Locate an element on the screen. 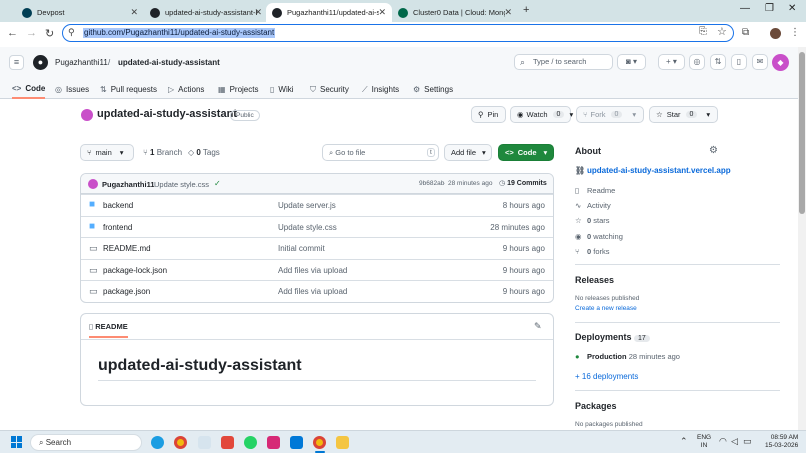 This screenshot has width=806, height=453. tab-wiki: ▯ Wiki is located at coordinates (282, 89).